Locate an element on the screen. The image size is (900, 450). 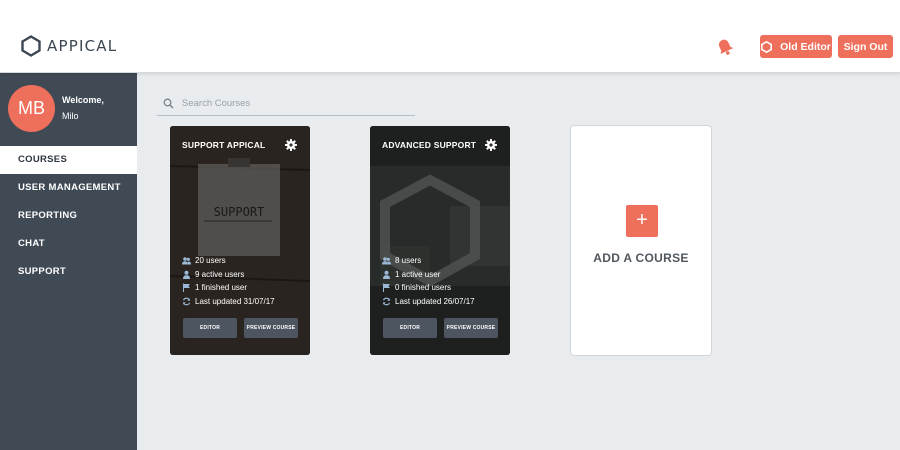
sidebar-item-support: SUPPORT is located at coordinates (68, 272).